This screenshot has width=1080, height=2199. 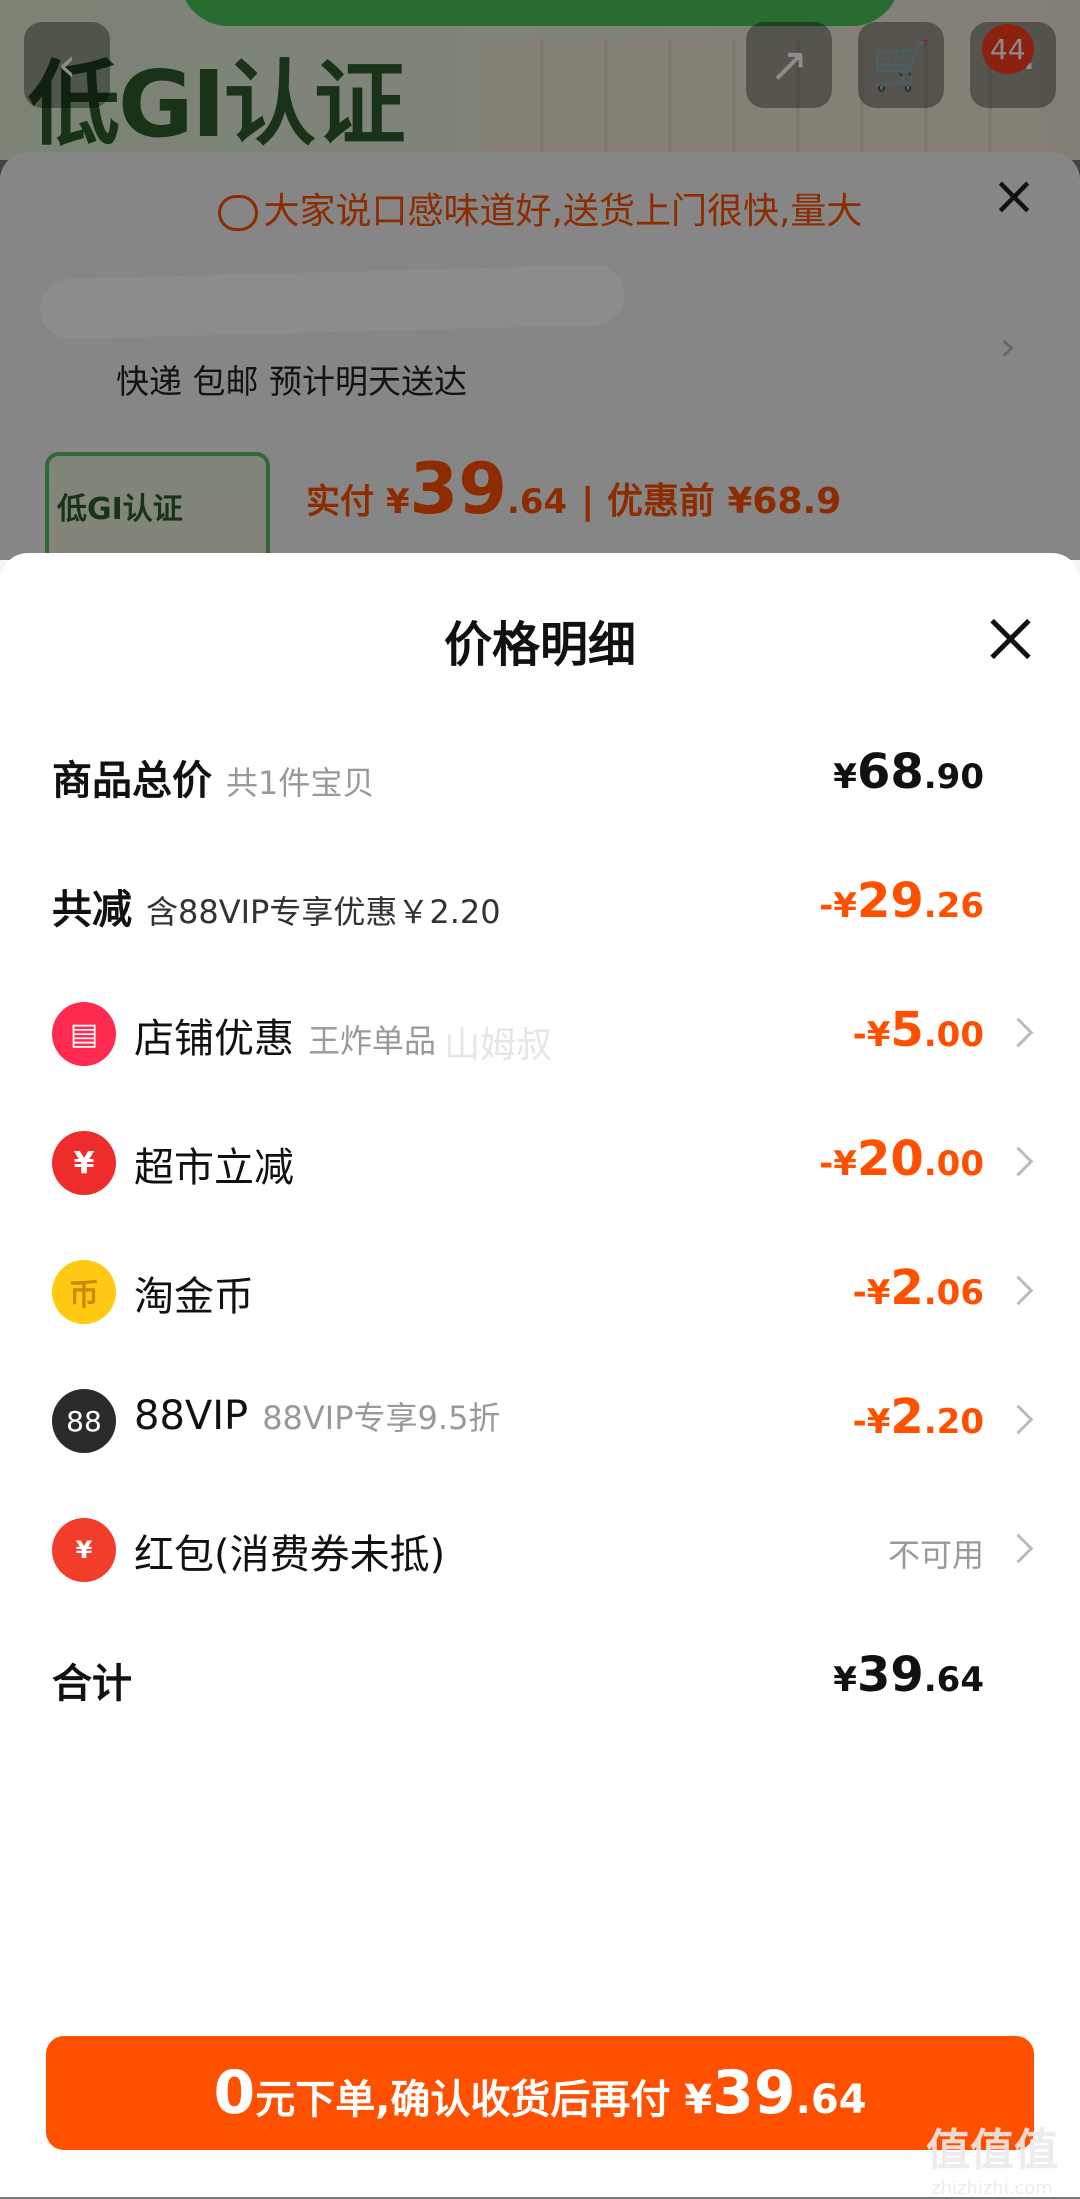 I want to click on row-label-wrap: 淘金币, so click(x=194, y=1293).